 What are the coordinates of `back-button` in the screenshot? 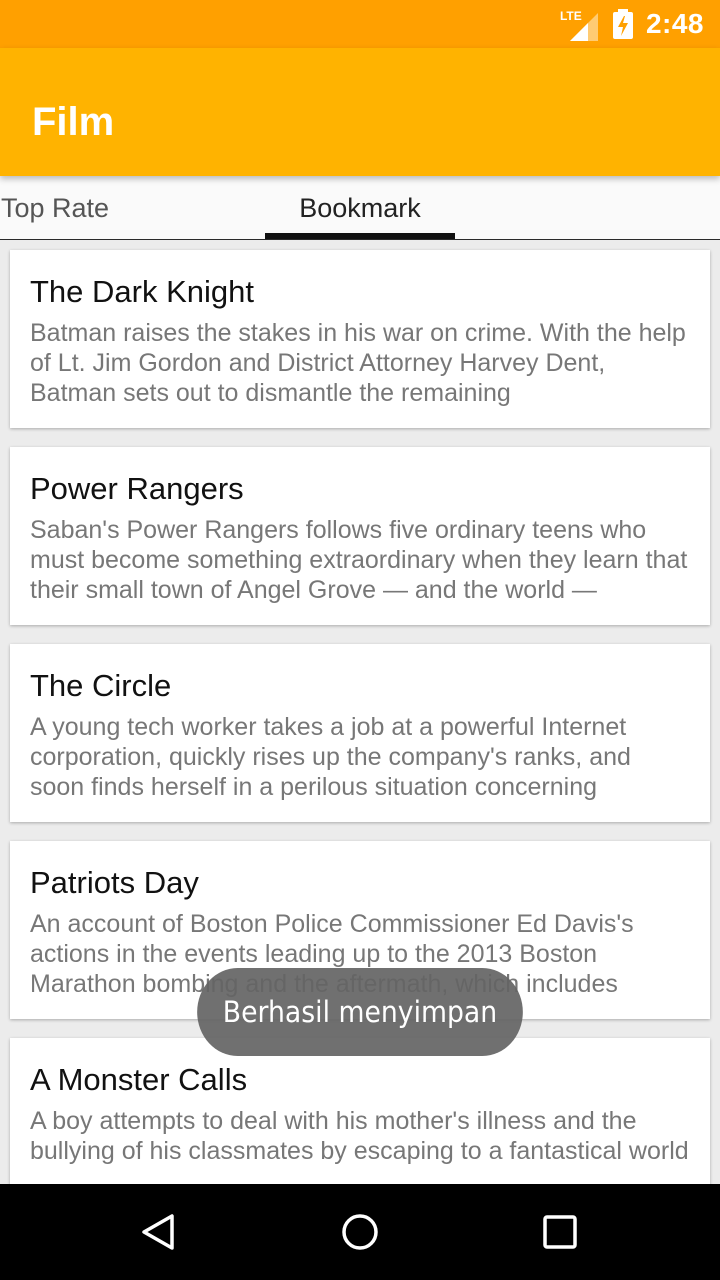 It's located at (160, 1232).